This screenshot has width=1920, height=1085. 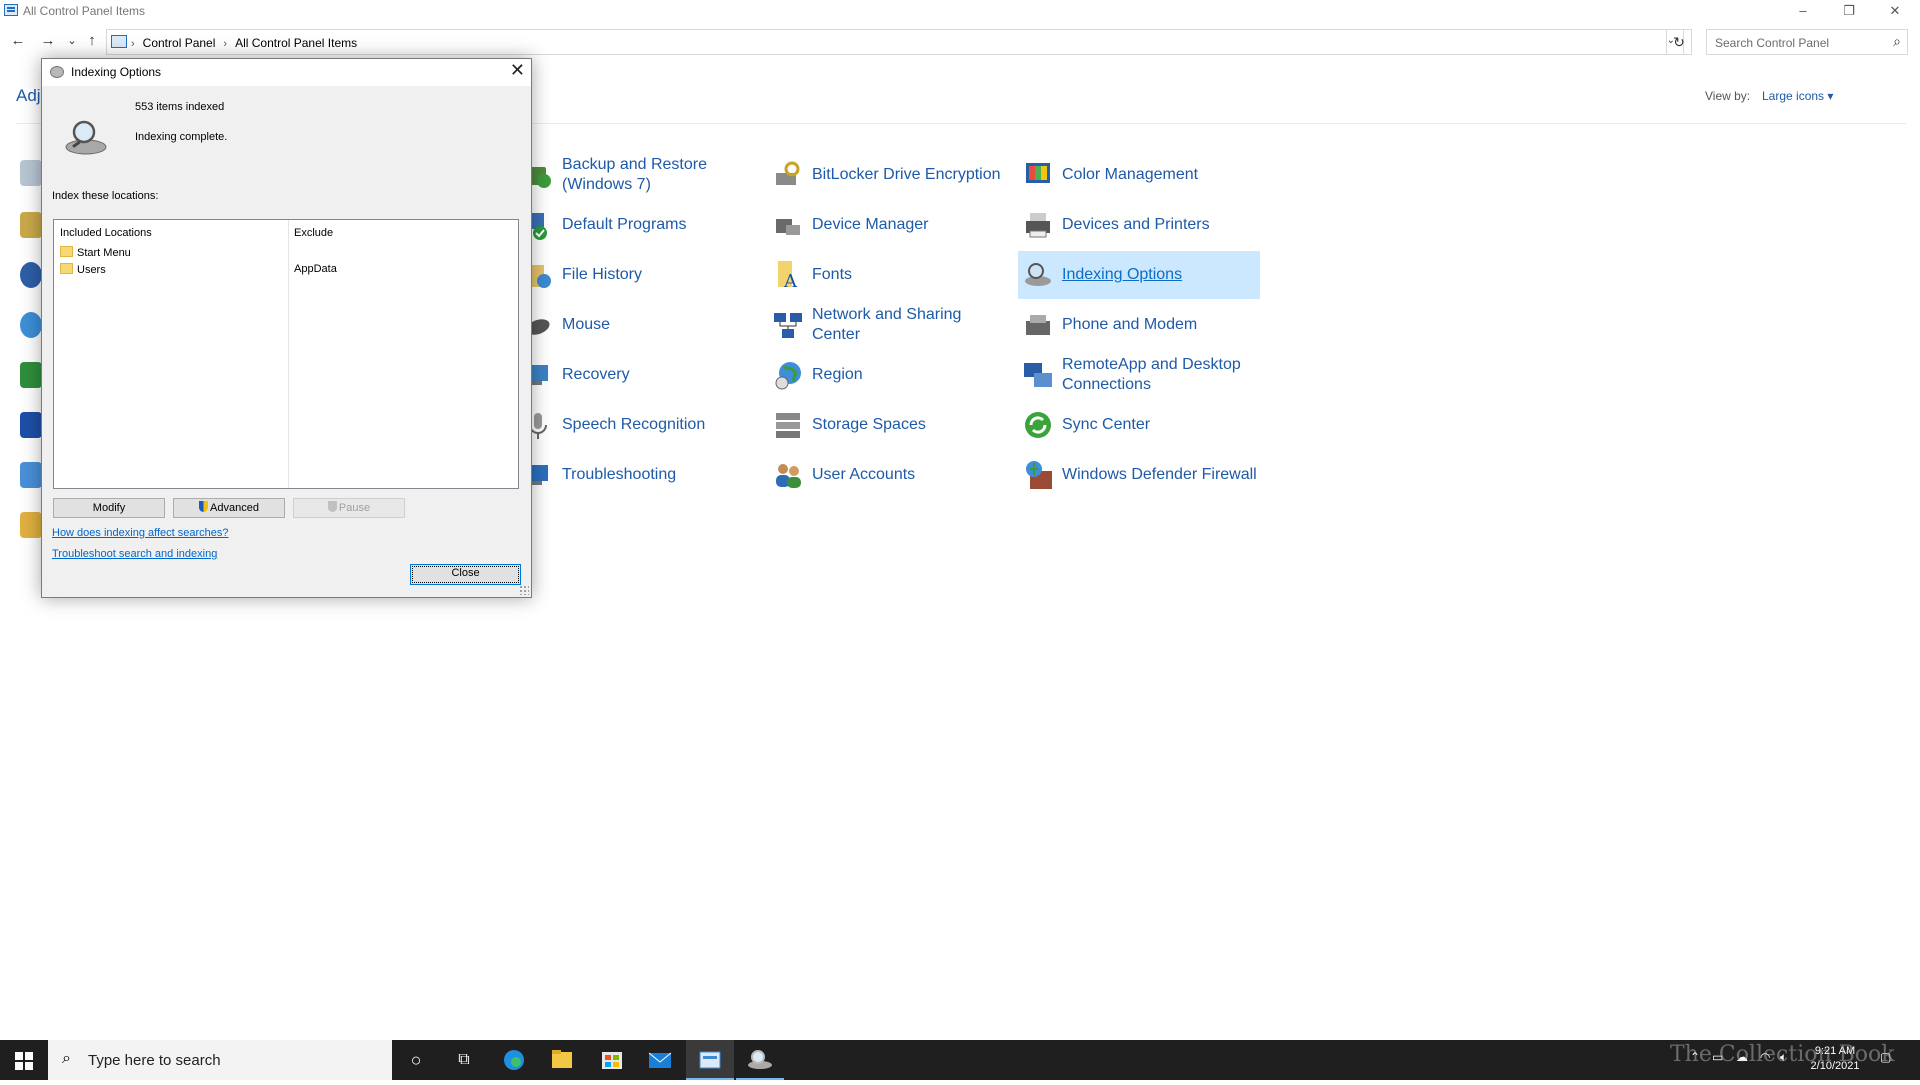 What do you see at coordinates (639, 175) in the screenshot?
I see `cp-item-backup-restore: Backup and Restore (Windows 7)` at bounding box center [639, 175].